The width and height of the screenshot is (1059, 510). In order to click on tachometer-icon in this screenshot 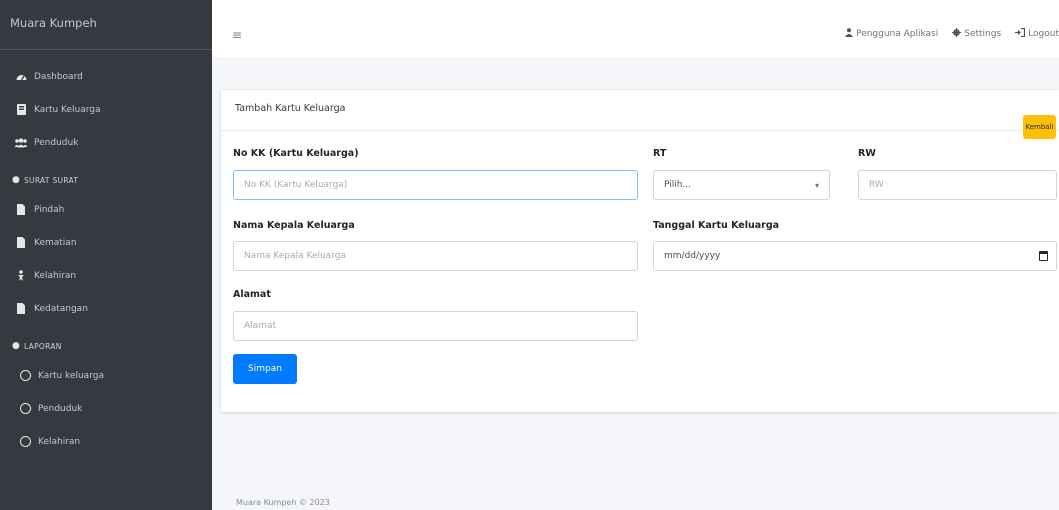, I will do `click(21, 77)`.